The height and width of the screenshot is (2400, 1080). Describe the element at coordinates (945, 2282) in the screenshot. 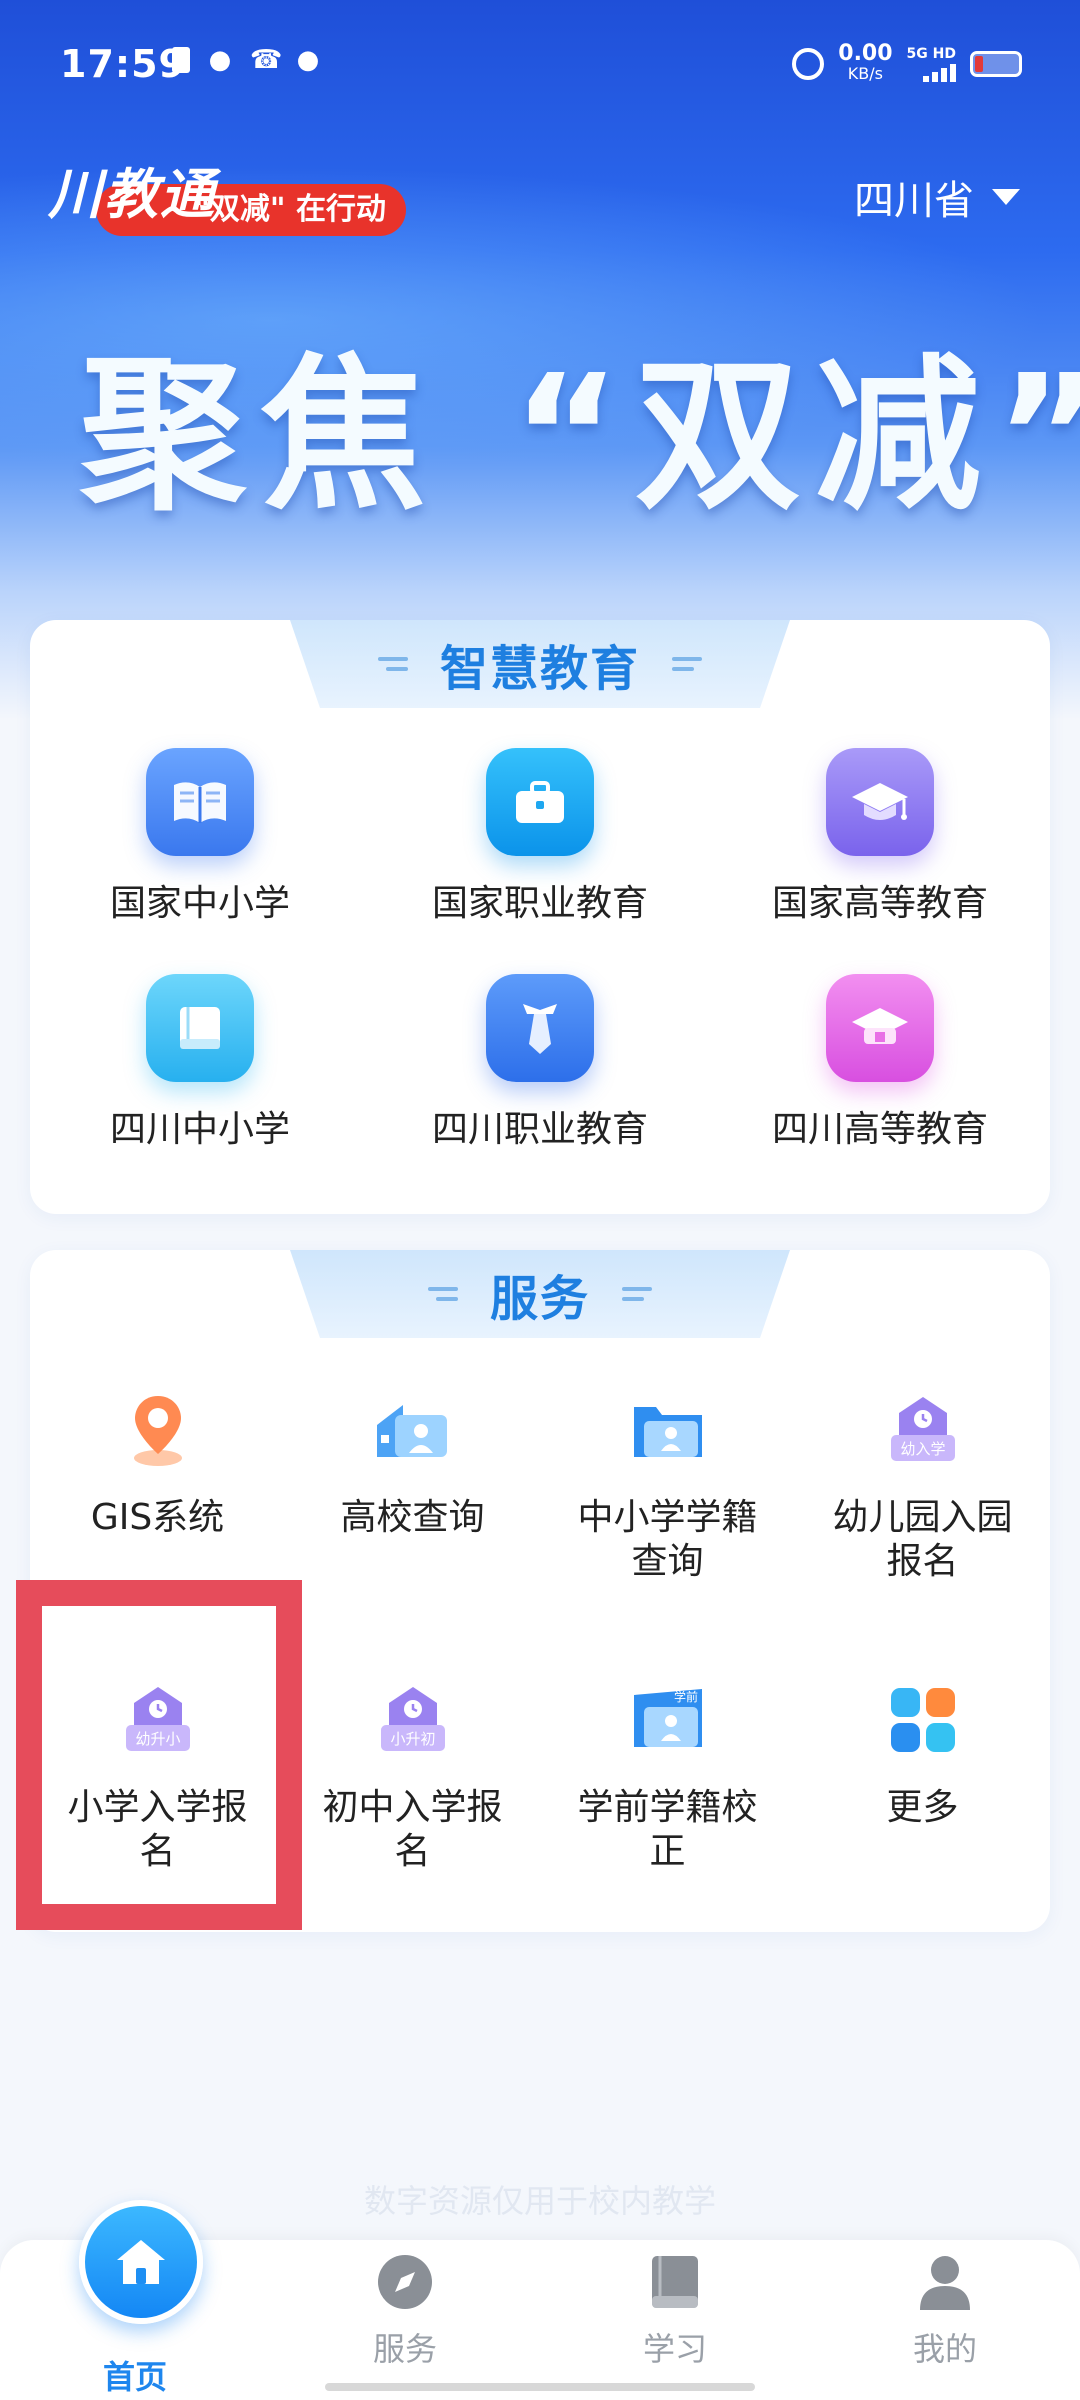

I see `person-icon` at that location.